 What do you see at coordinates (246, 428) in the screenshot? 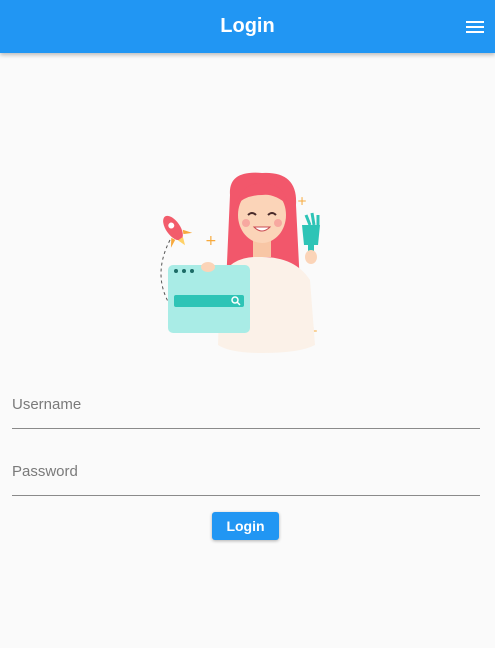
I see `username-underline` at bounding box center [246, 428].